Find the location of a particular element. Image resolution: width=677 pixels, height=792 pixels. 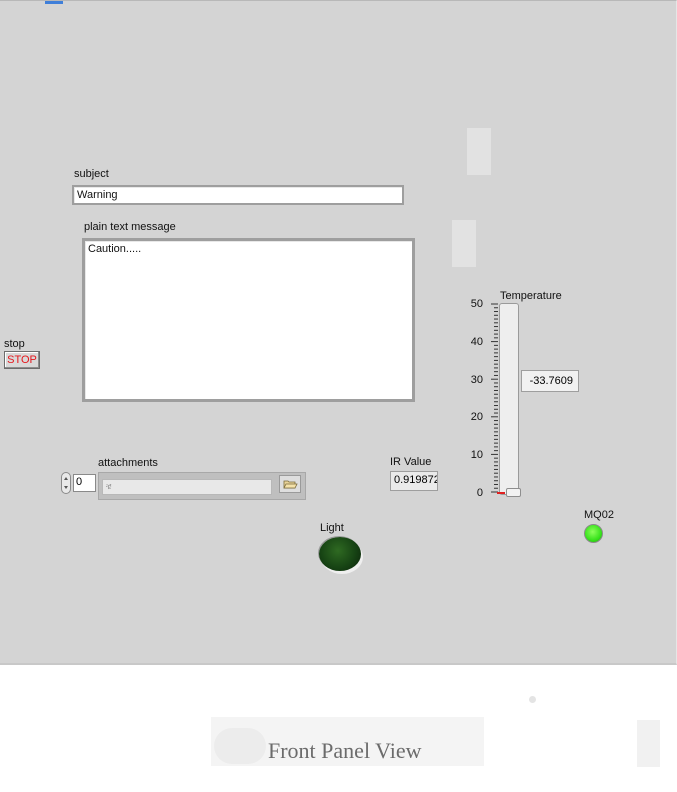

folder-icon is located at coordinates (290, 484).